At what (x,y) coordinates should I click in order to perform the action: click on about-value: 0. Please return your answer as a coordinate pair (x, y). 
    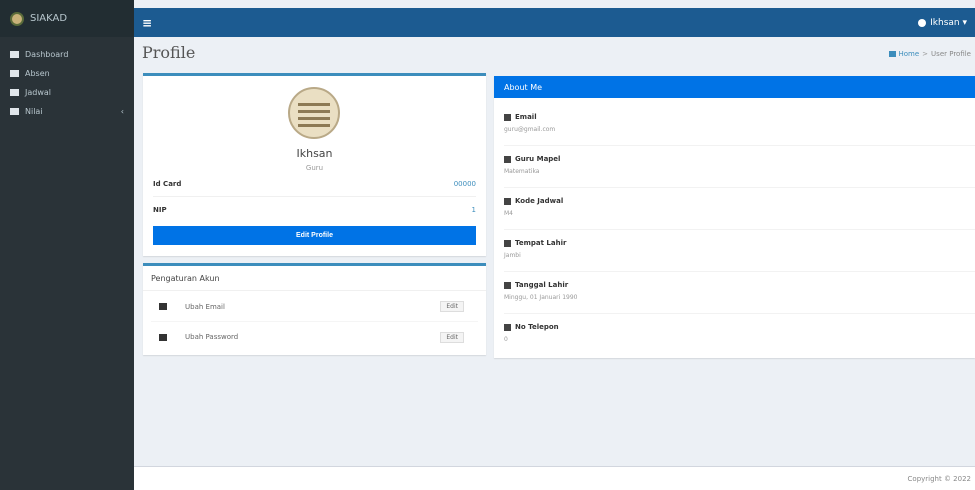
    Looking at the image, I should click on (506, 339).